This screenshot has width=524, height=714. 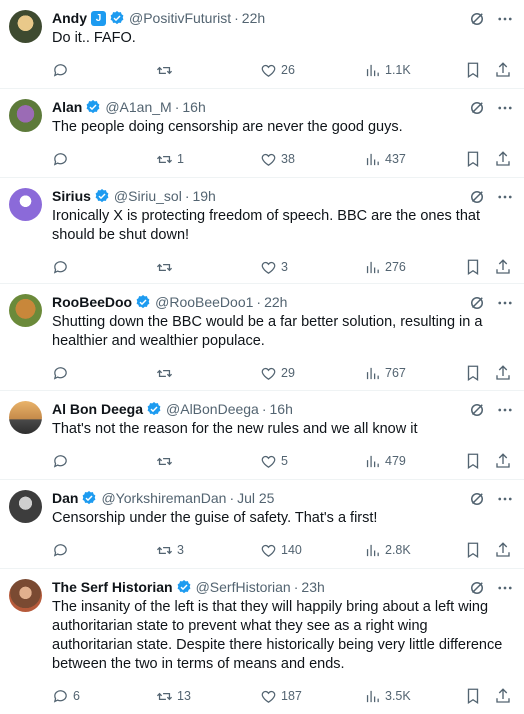 I want to click on views-button: 1.1K, so click(x=413, y=70).